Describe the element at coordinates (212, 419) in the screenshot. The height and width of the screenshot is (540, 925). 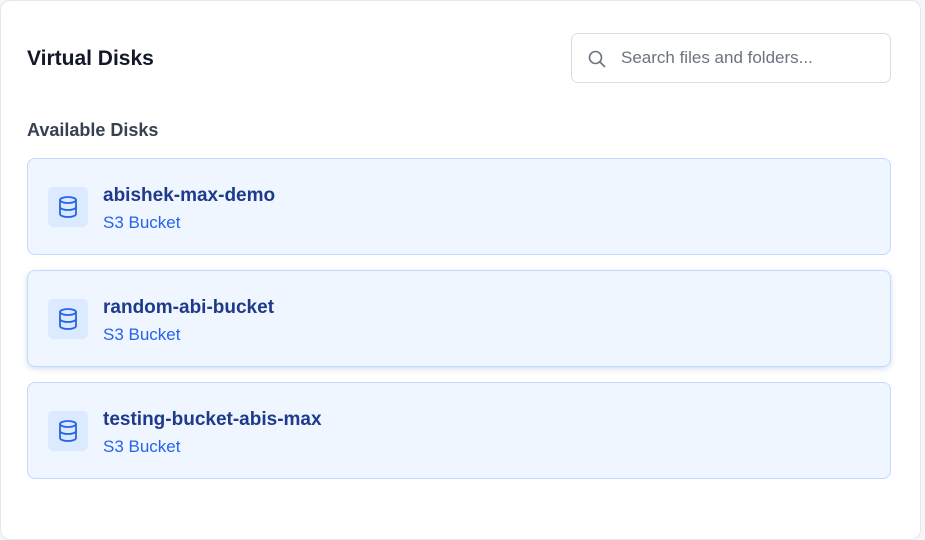
I see `disk-name: testing-bucket-abis-max` at that location.